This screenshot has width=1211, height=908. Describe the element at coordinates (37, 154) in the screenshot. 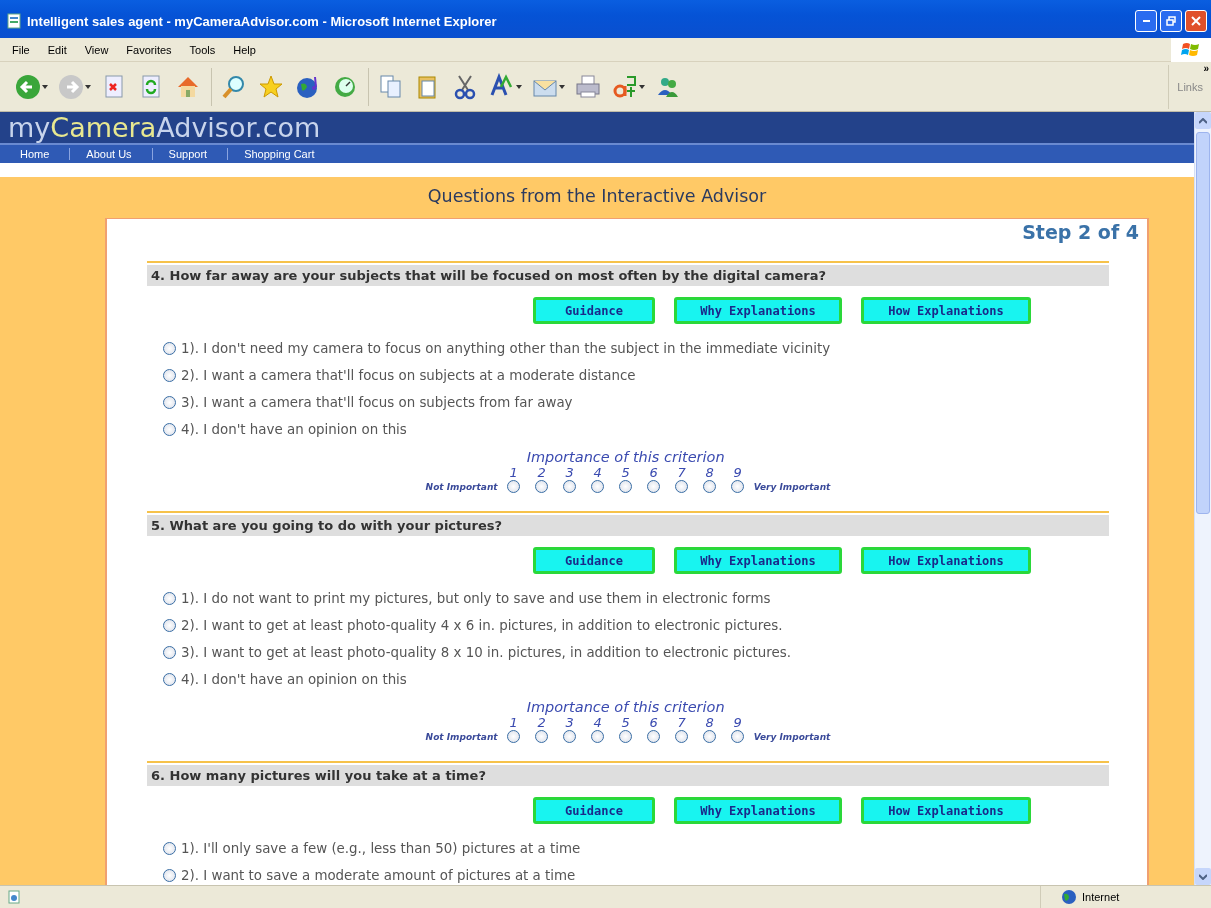

I see `nav-link: Home` at that location.